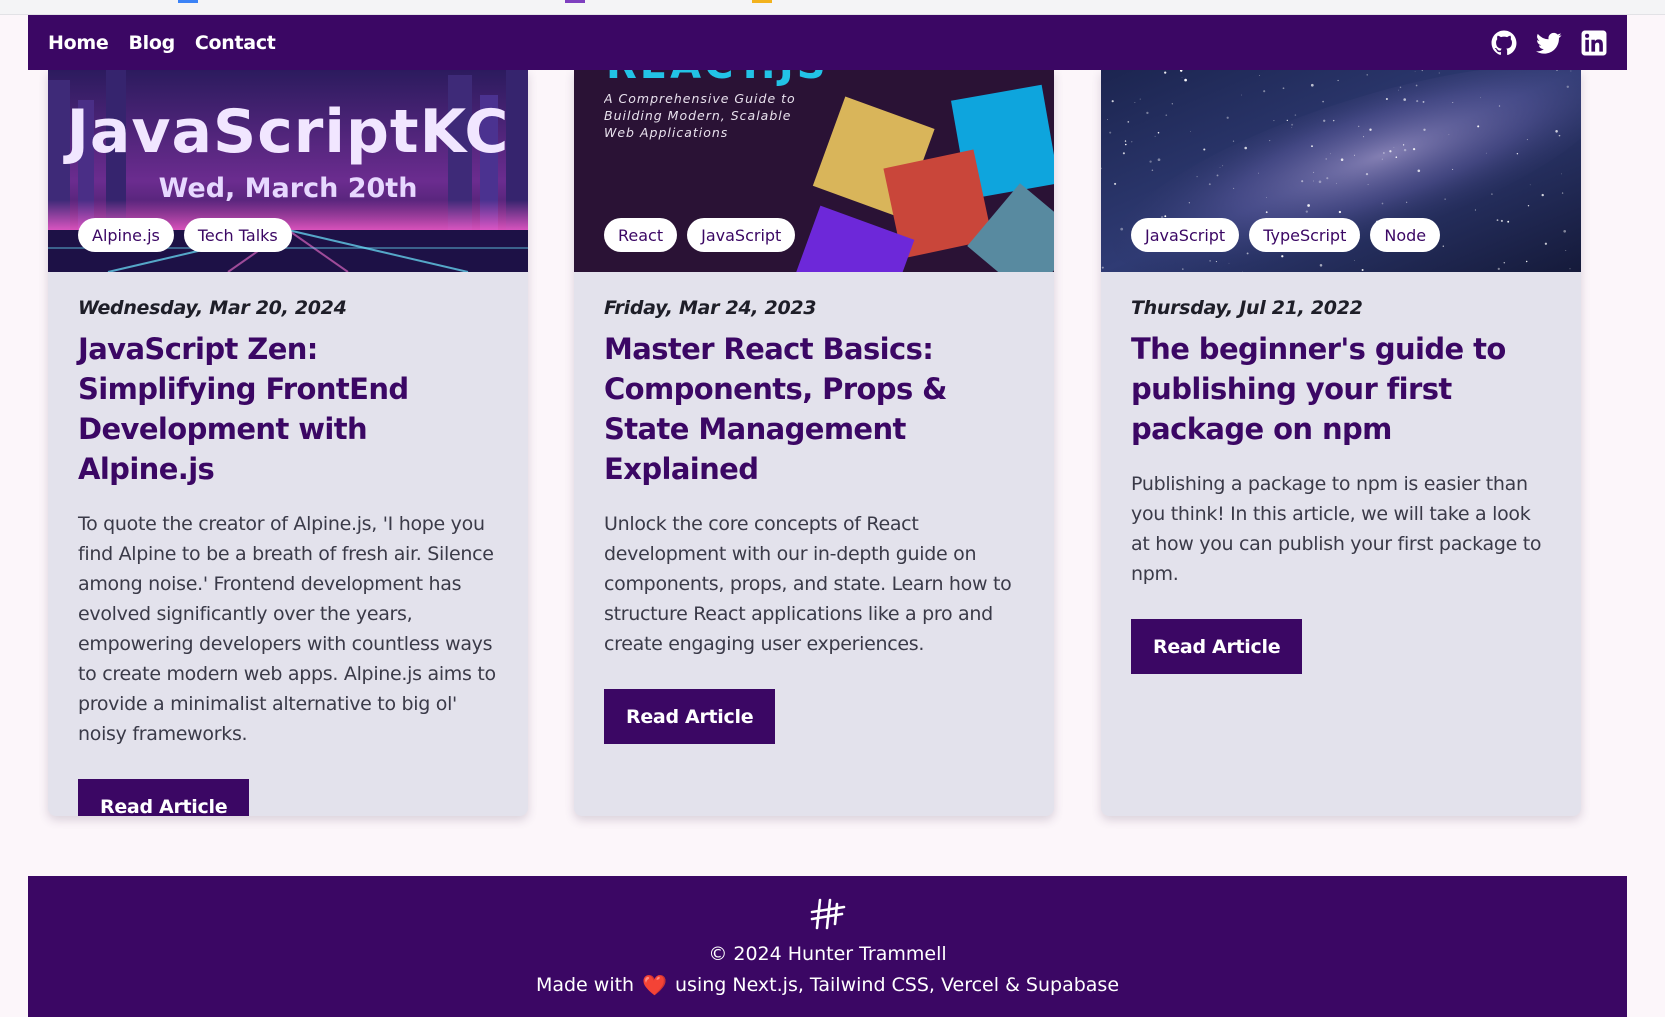  Describe the element at coordinates (832, 7) in the screenshot. I see `browser-bookmarks-strip` at that location.